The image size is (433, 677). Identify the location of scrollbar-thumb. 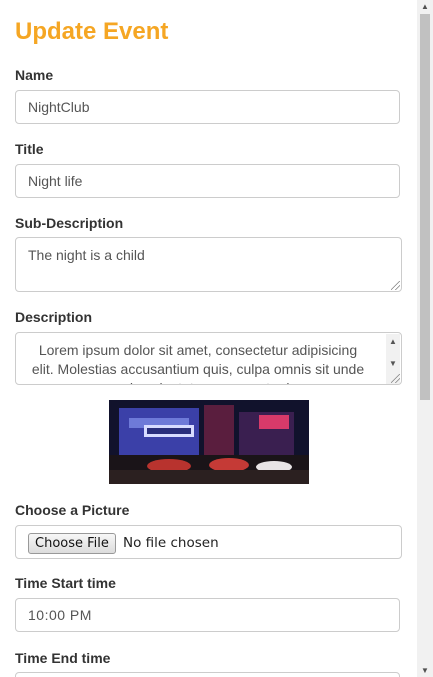
(425, 207).